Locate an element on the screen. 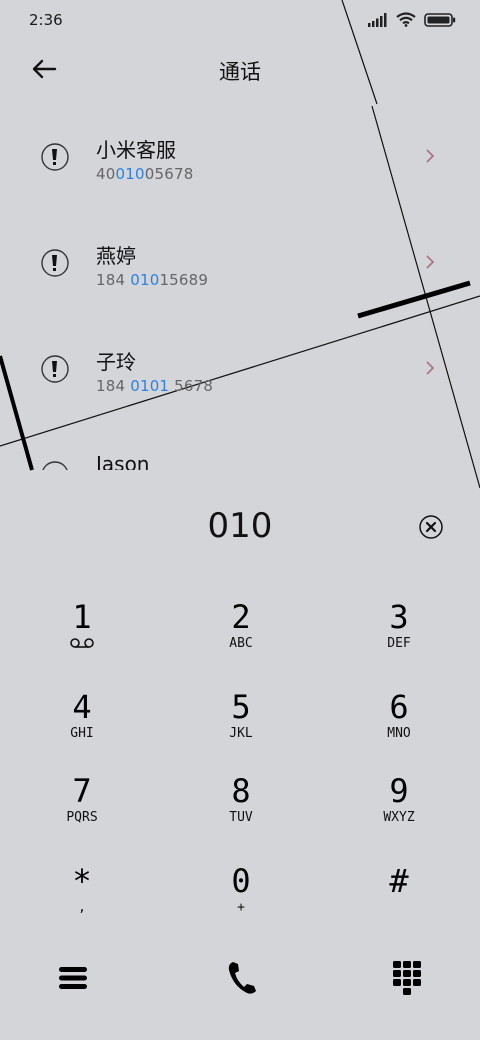 This screenshot has width=480, height=1040. contact-name: 燕婷 is located at coordinates (116, 256).